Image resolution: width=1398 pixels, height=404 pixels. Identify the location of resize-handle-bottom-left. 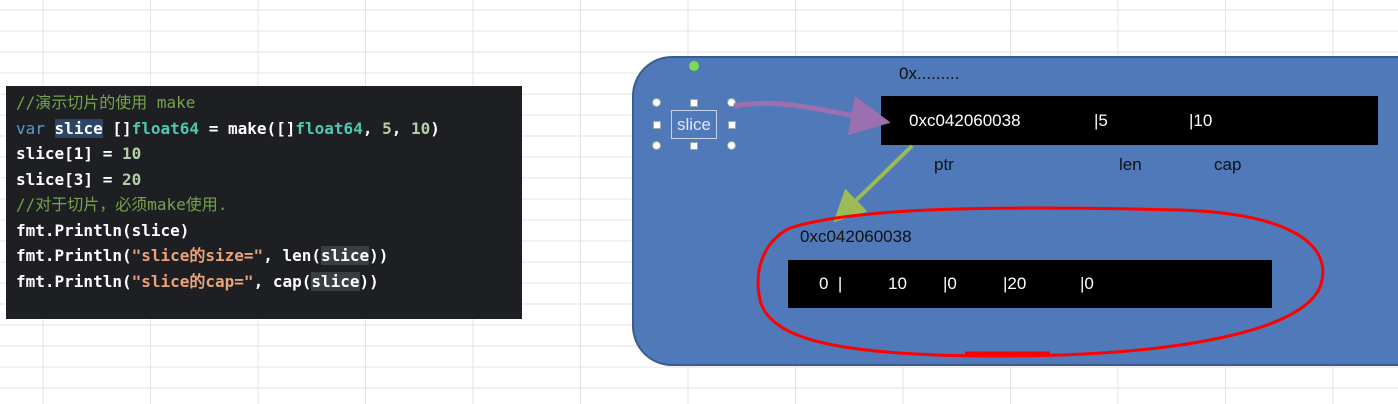
(656, 145).